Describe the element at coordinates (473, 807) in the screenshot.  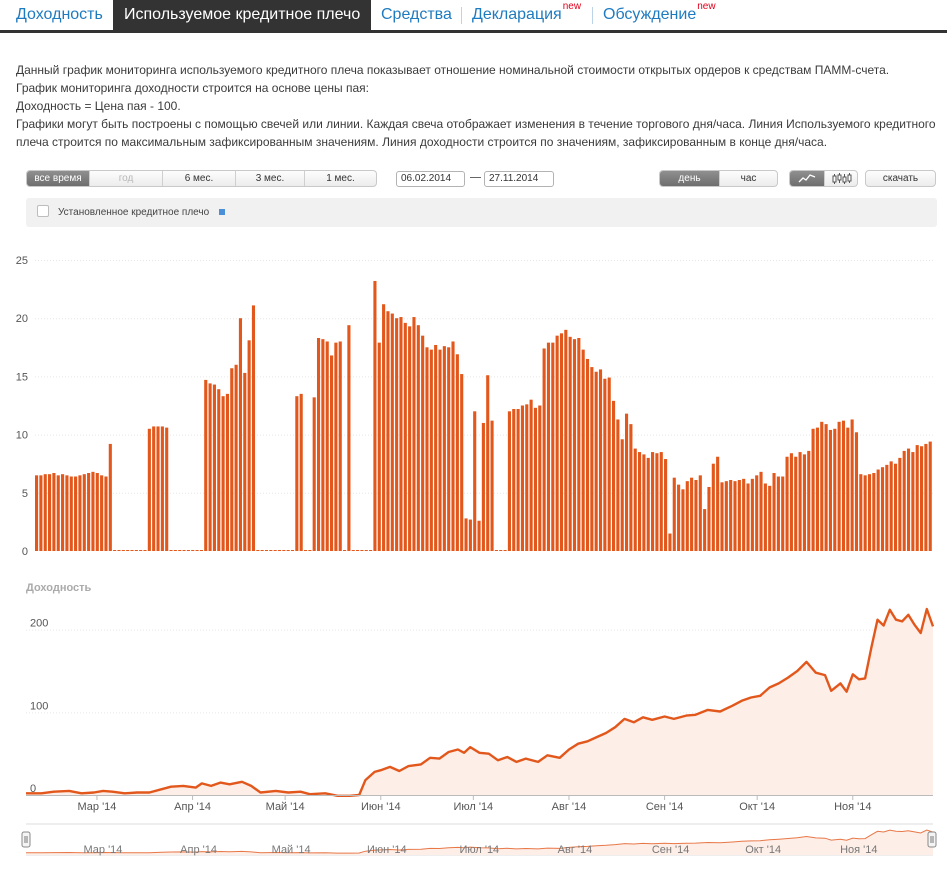
I see `returns-x-tick-label: Июл '14` at that location.